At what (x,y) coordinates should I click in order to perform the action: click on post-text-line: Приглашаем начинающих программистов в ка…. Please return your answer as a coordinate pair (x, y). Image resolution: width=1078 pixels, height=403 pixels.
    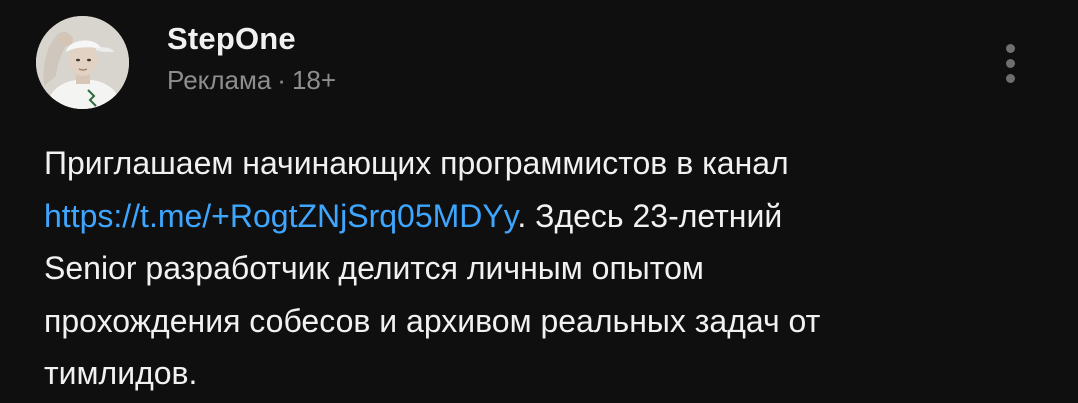
    Looking at the image, I should click on (416, 163).